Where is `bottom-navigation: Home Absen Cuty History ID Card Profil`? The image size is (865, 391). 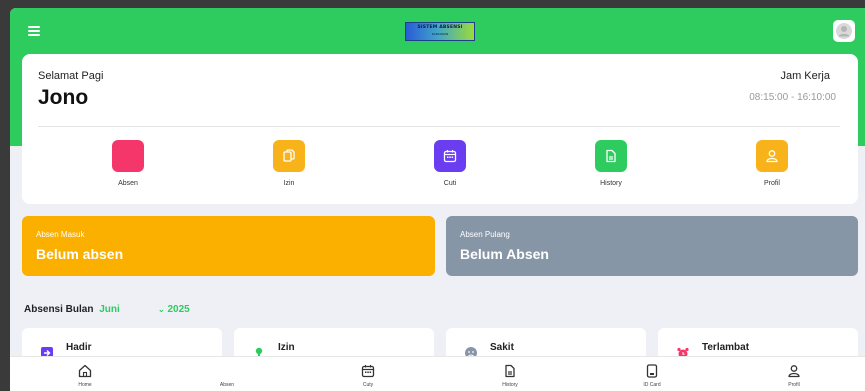 bottom-navigation: Home Absen Cuty History ID Card Profil is located at coordinates (437, 373).